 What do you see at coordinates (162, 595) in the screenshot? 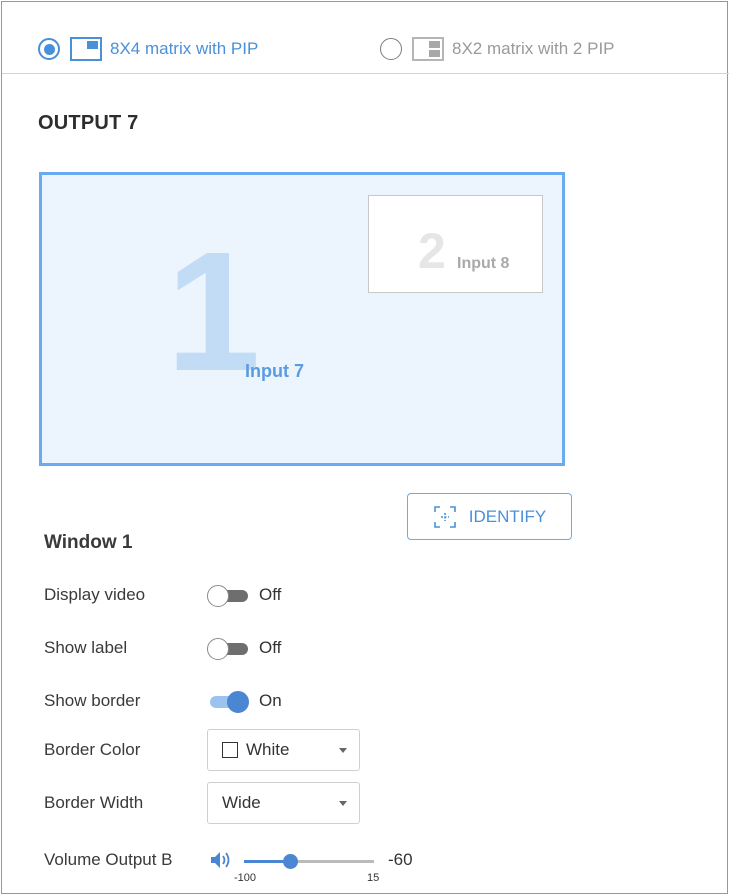
I see `display-video-row: Display video Off` at bounding box center [162, 595].